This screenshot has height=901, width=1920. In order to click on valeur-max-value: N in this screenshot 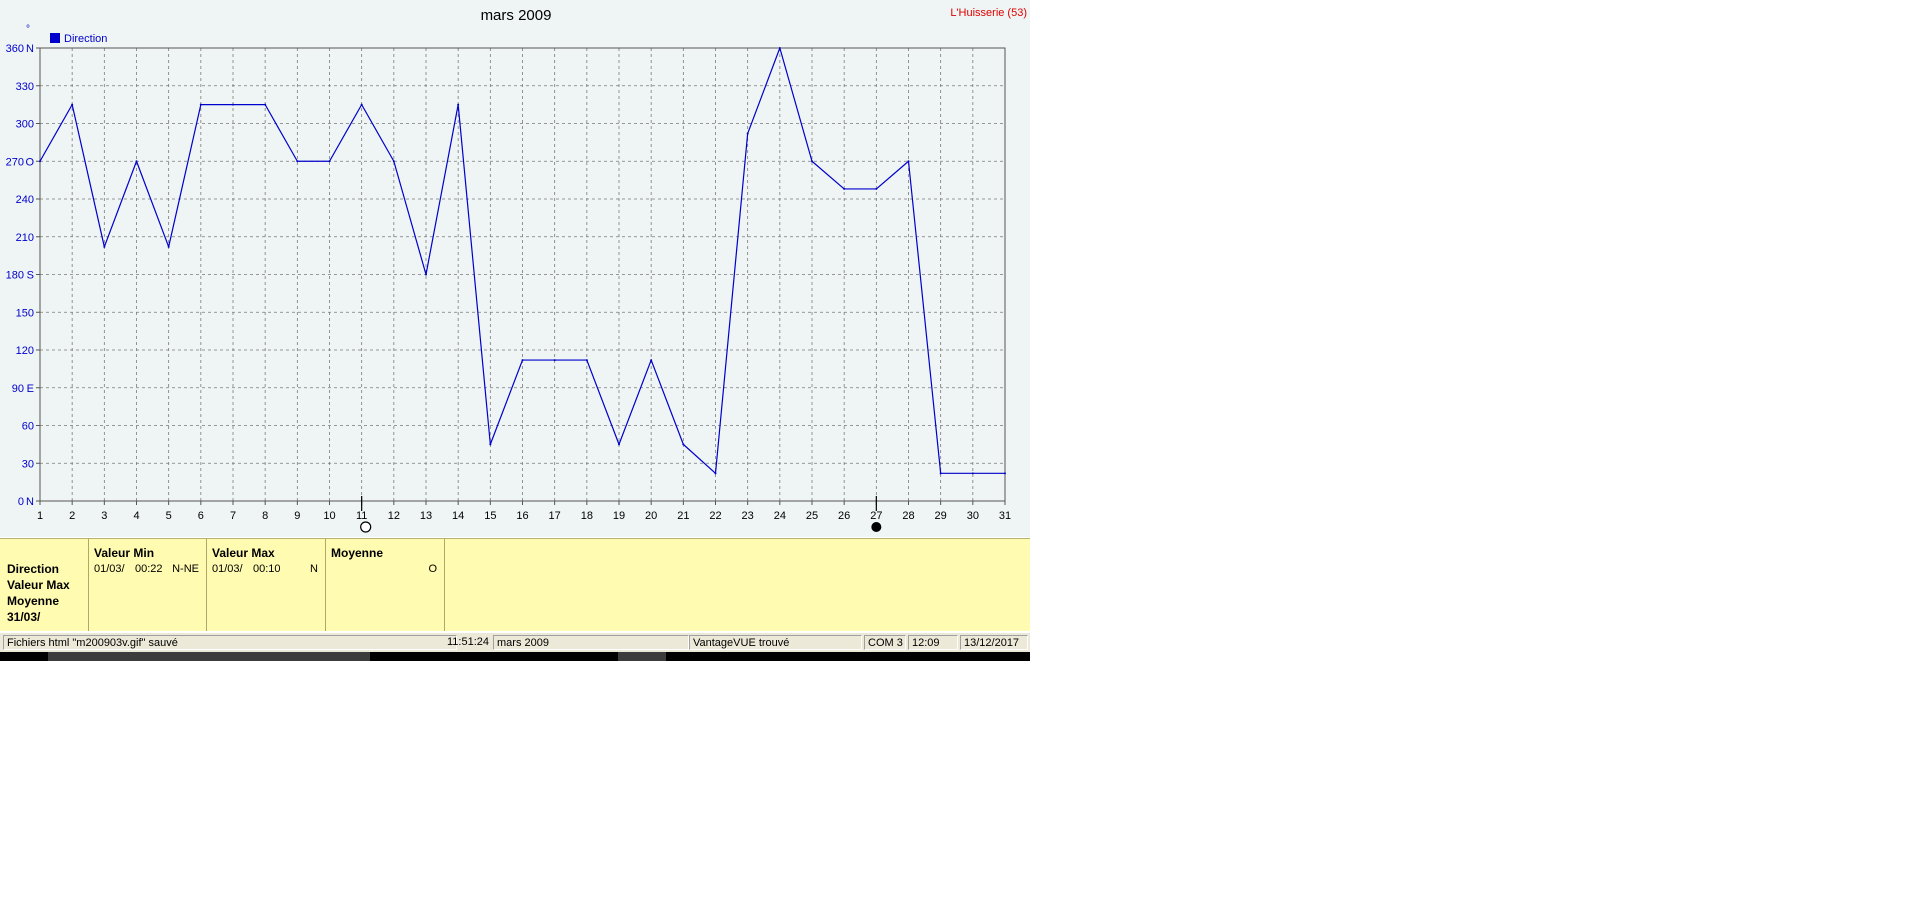, I will do `click(314, 569)`.